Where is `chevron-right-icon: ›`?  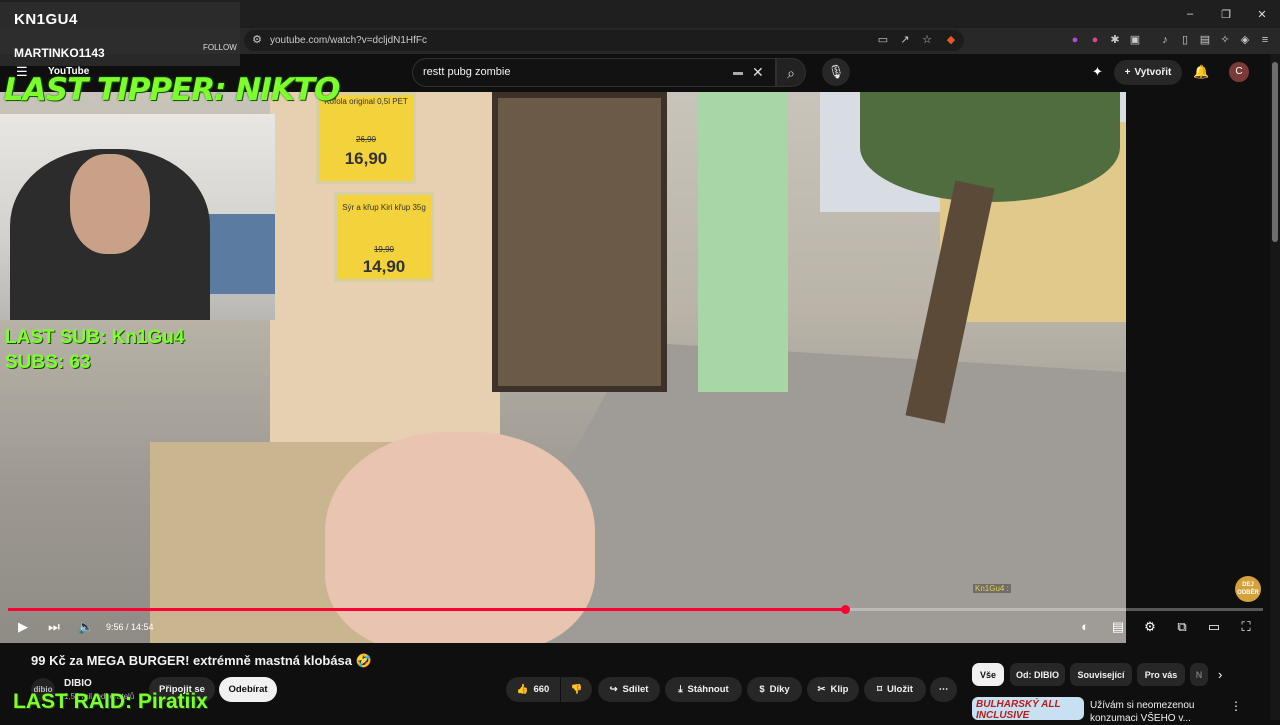 chevron-right-icon: › is located at coordinates (1220, 674).